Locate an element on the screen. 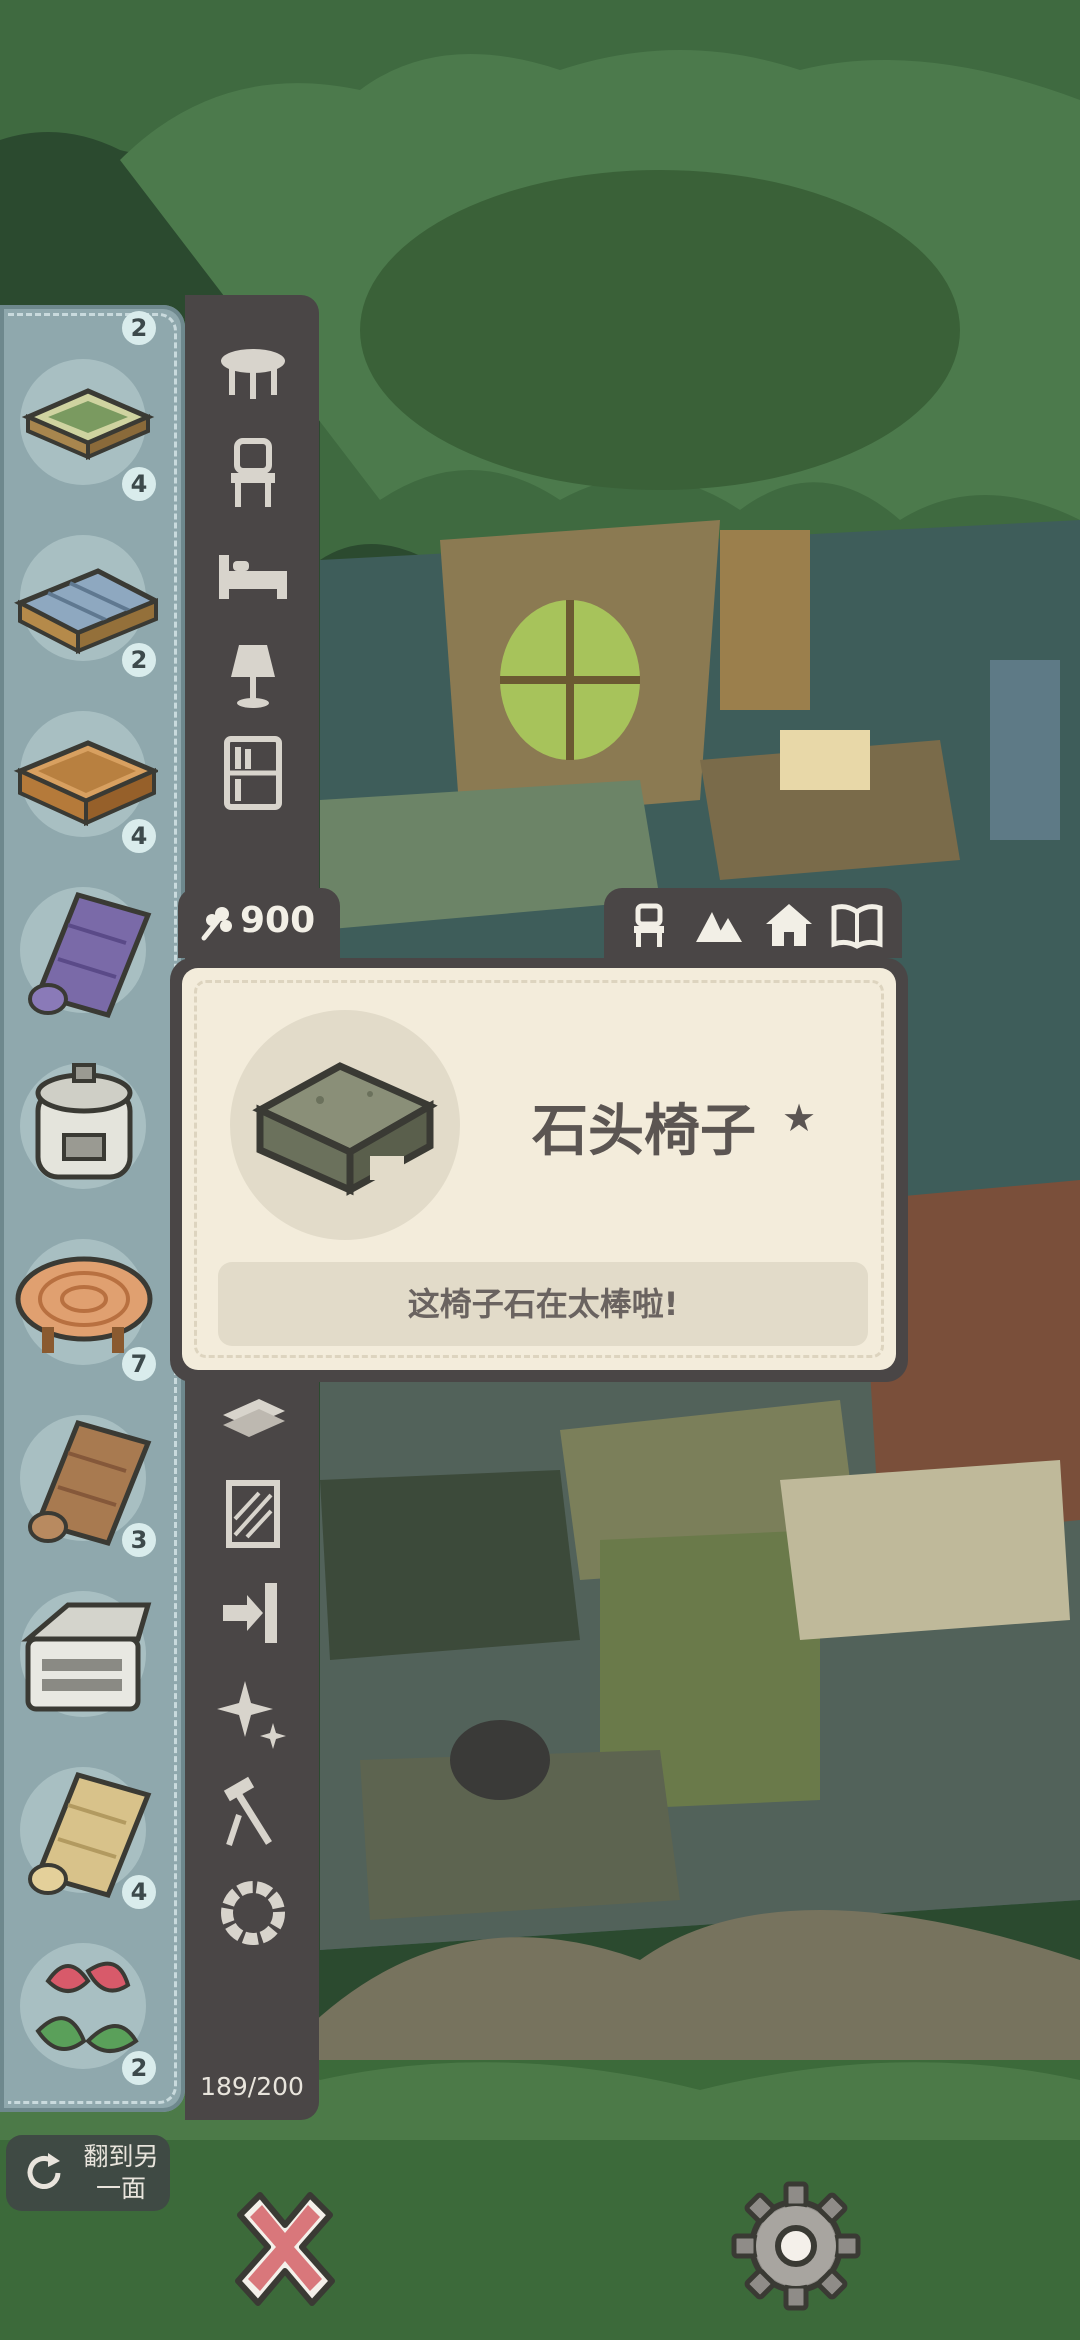  inventory-count-badge: 7 is located at coordinates (139, 1364).